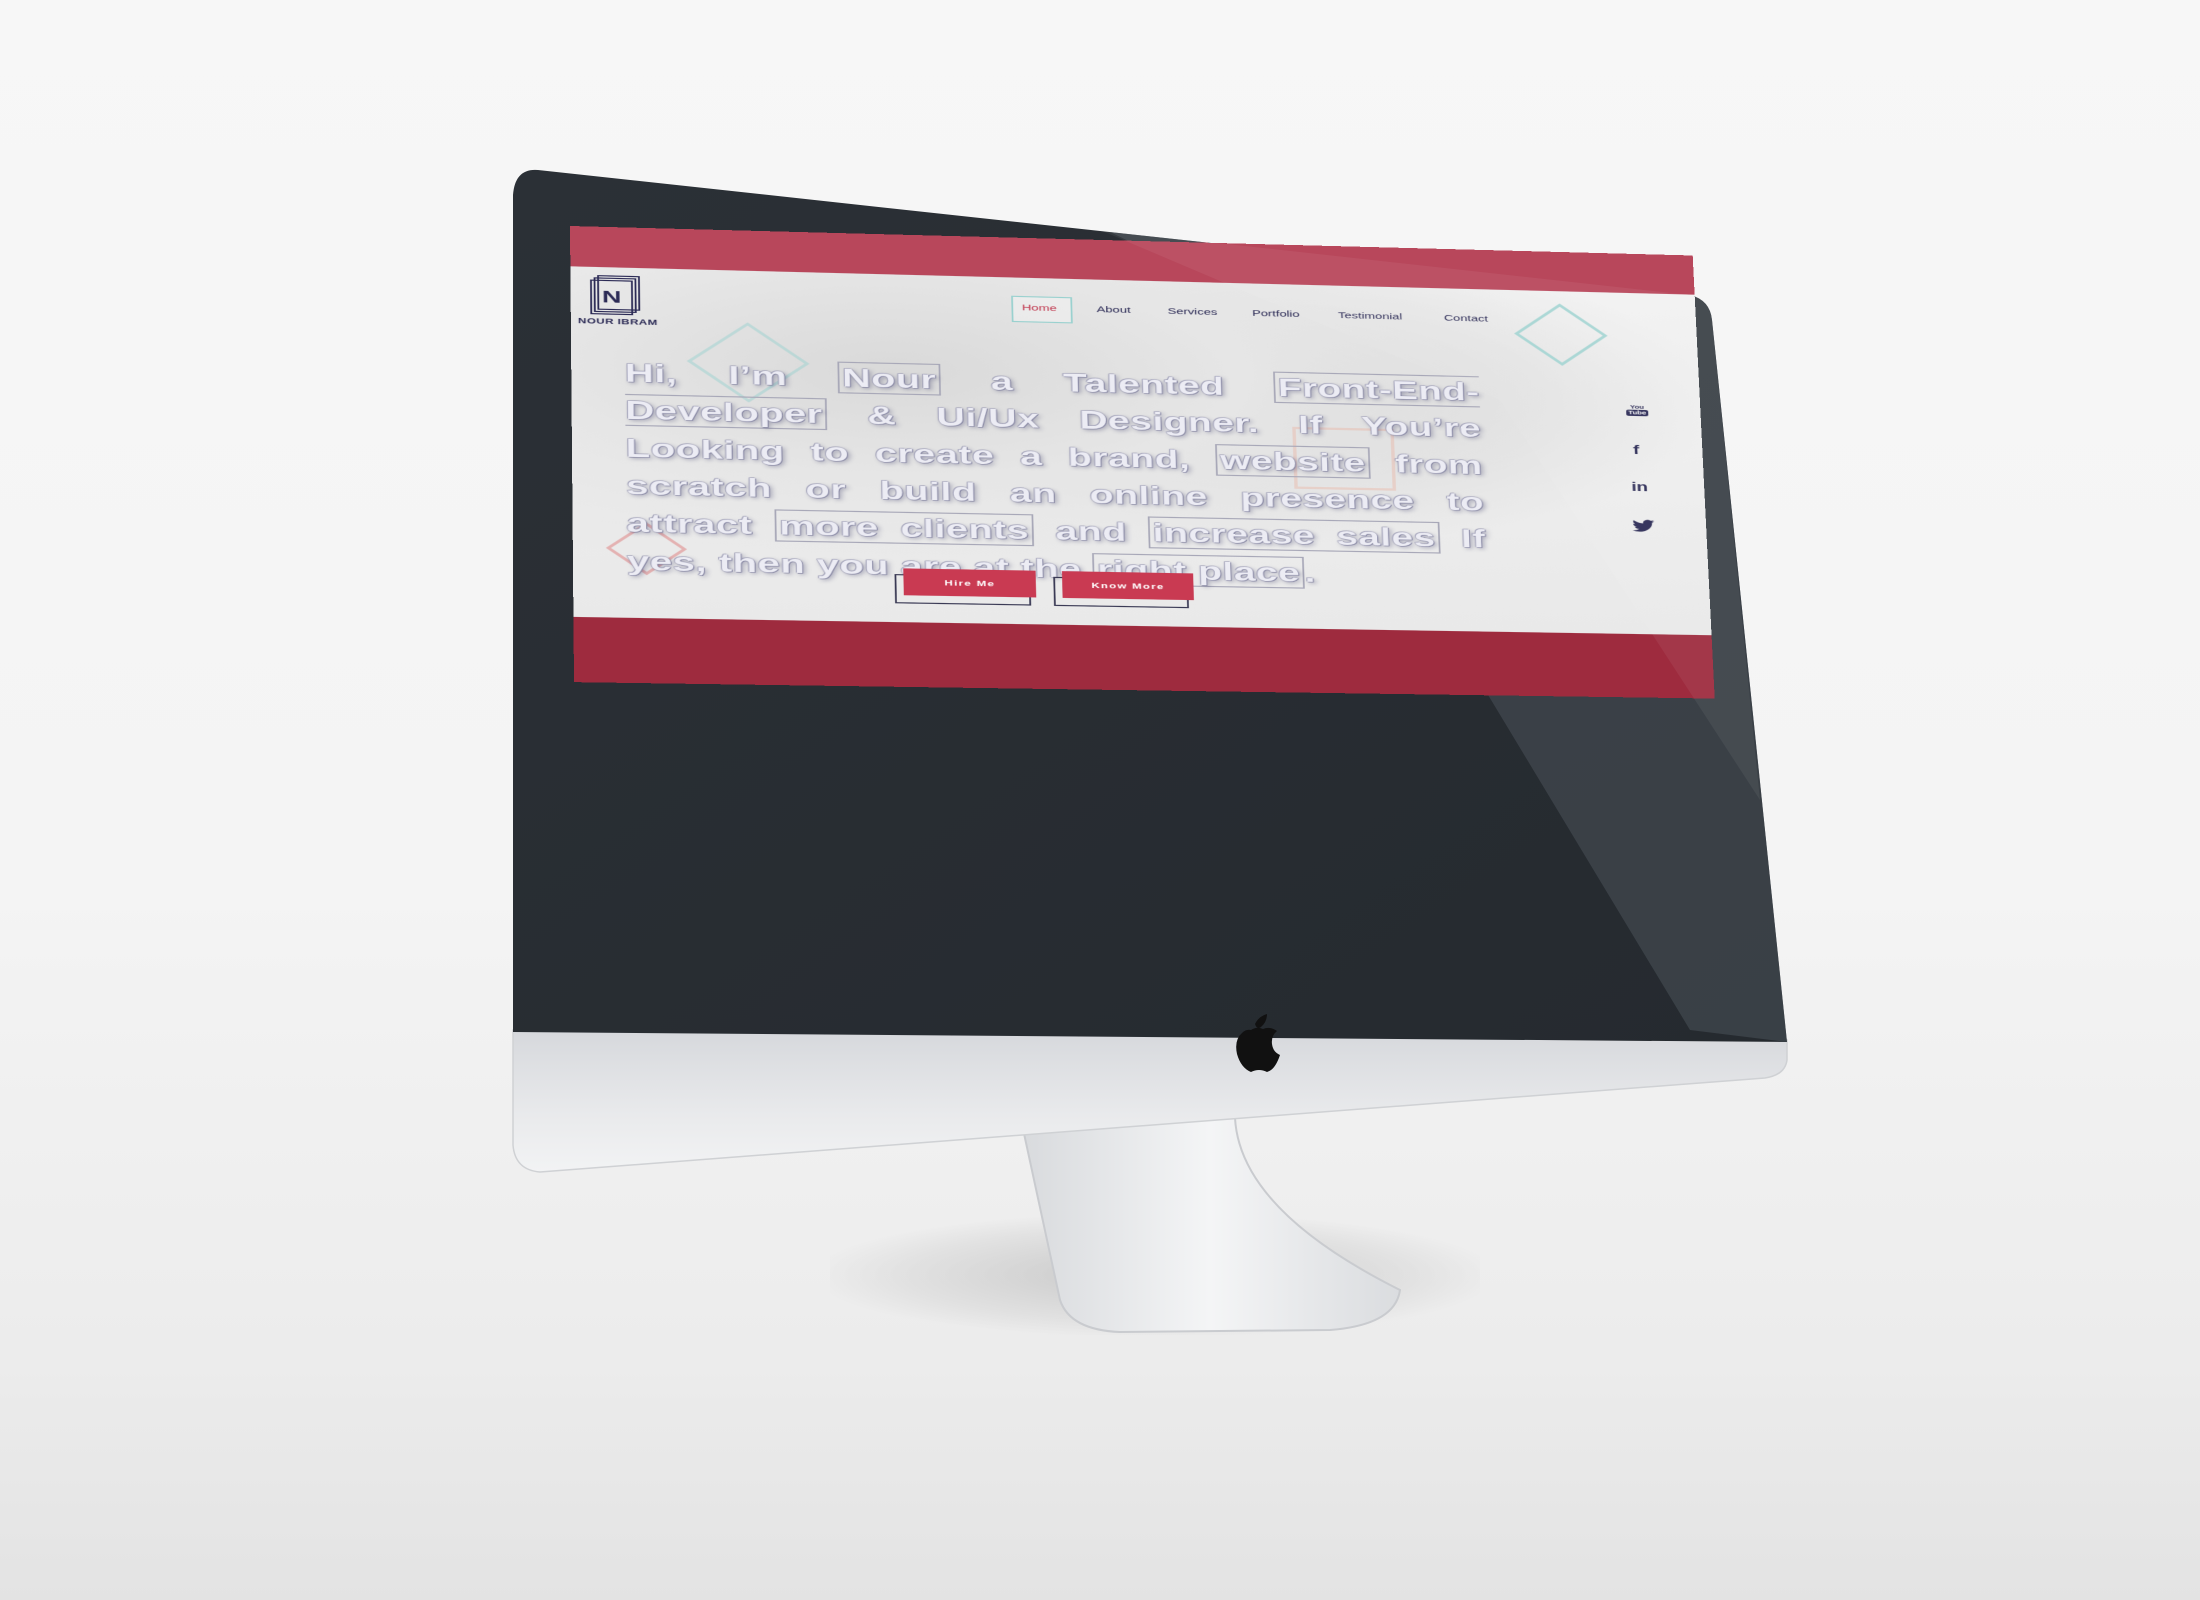  I want to click on logo-mark: N, so click(612, 297).